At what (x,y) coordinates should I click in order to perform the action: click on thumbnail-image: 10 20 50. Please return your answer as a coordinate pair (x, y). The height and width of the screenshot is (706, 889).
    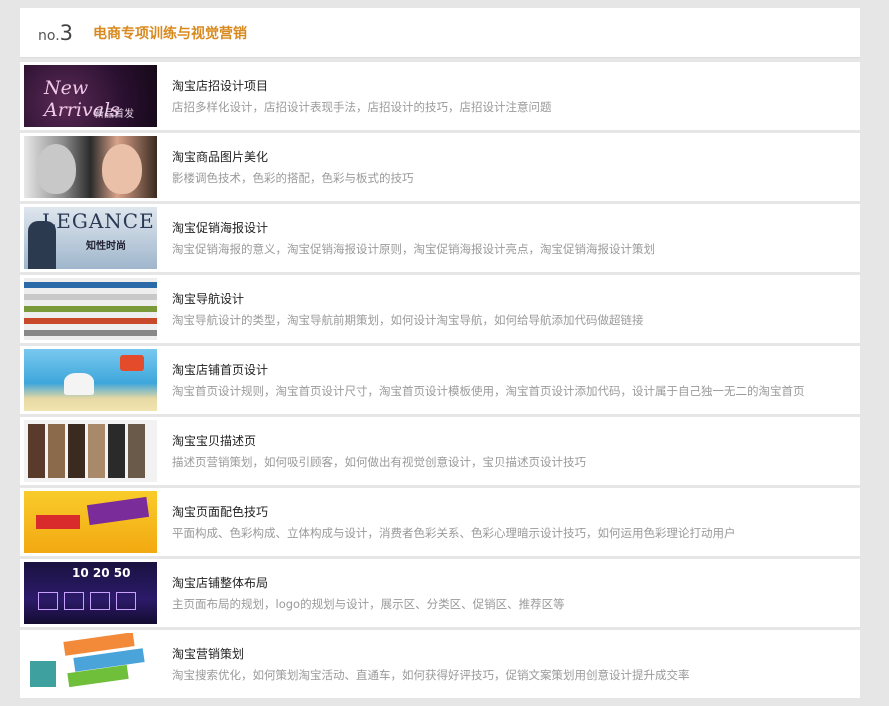
    Looking at the image, I should click on (90, 593).